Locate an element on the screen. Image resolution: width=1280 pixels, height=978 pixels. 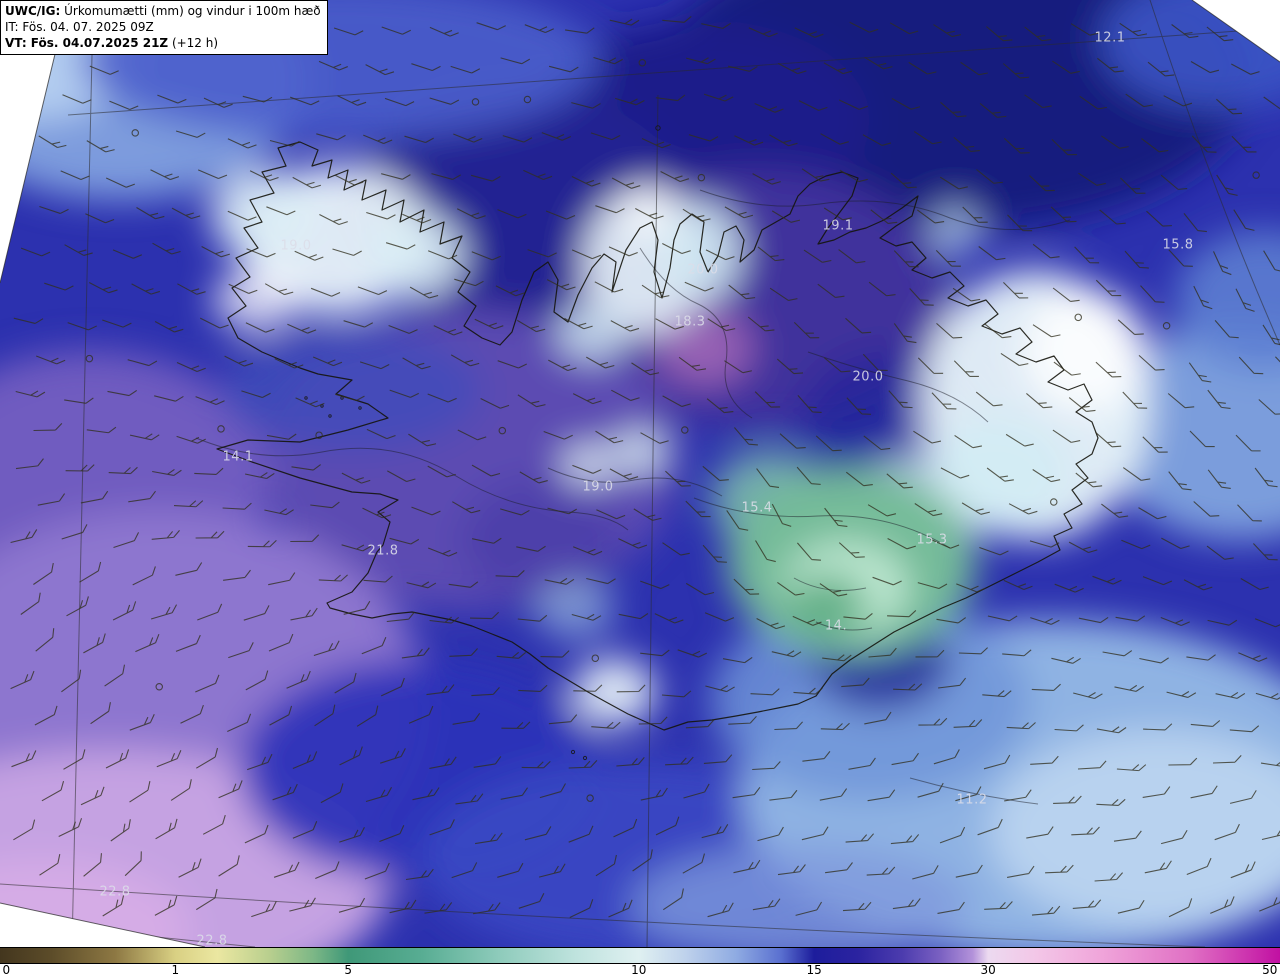
colorbar-tick-label: 15 is located at coordinates (814, 970).